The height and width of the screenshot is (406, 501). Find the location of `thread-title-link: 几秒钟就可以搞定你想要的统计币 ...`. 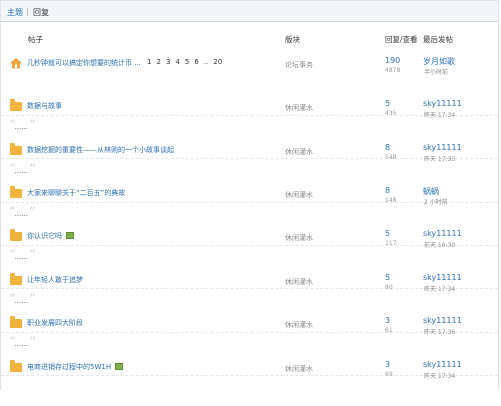

thread-title-link: 几秒钟就可以搞定你想要的统计币 ... is located at coordinates (84, 63).